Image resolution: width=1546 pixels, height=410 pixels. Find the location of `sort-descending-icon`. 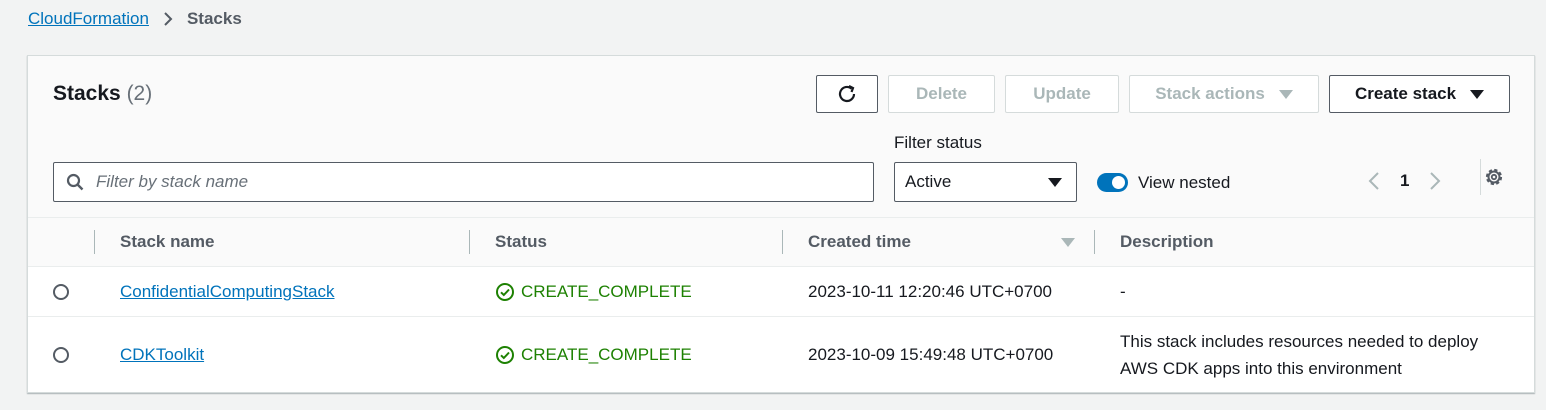

sort-descending-icon is located at coordinates (1068, 242).